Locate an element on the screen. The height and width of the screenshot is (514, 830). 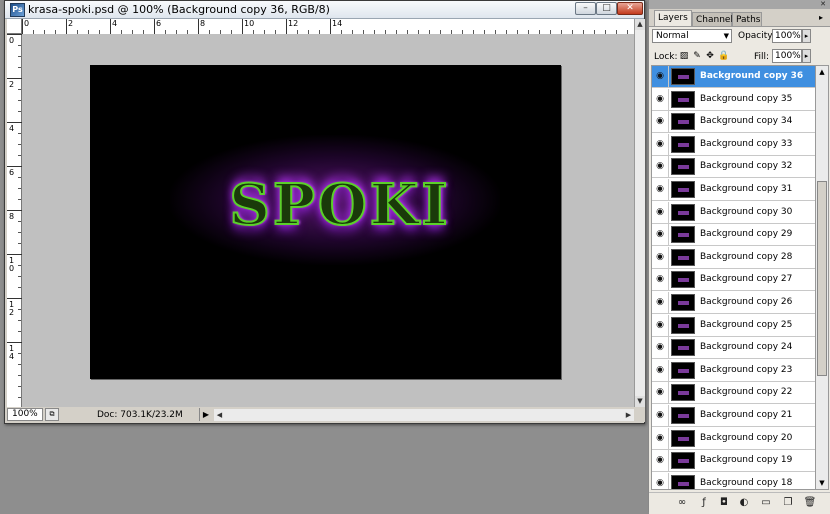
layer-row: ◉ Background copy 29 is located at coordinates (733, 235).